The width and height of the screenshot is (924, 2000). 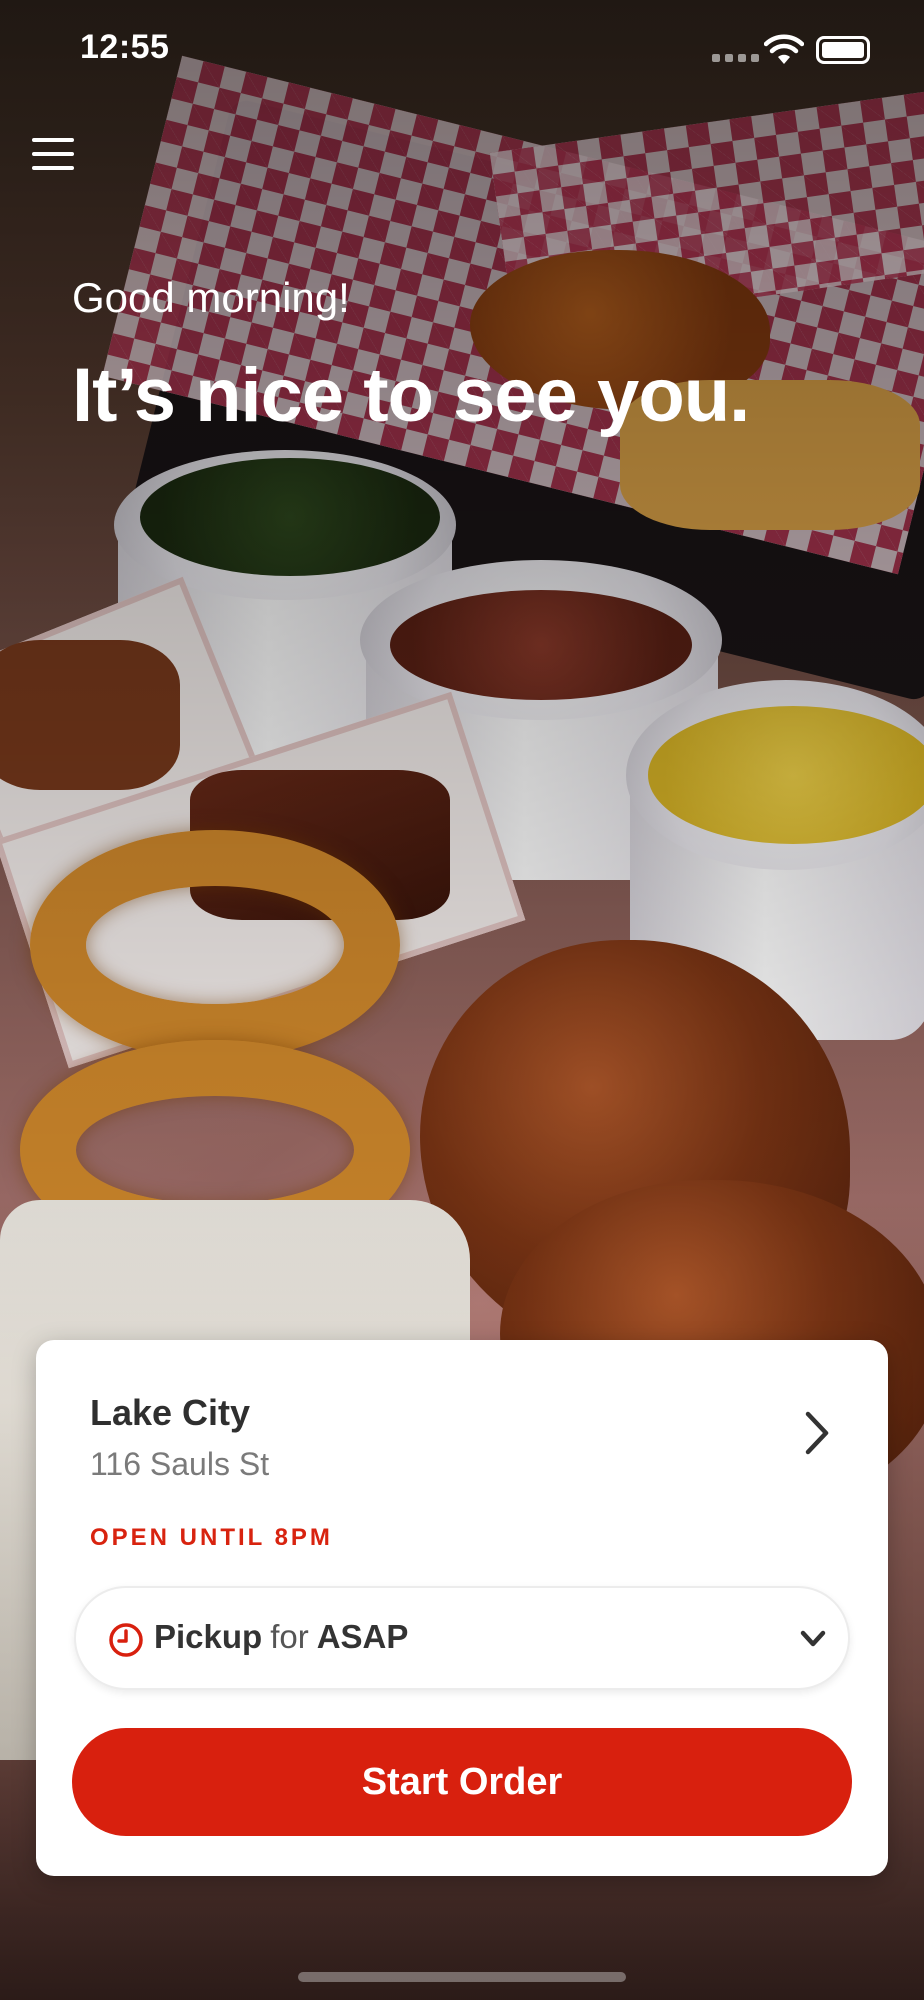 What do you see at coordinates (126, 1640) in the screenshot?
I see `clock-icon` at bounding box center [126, 1640].